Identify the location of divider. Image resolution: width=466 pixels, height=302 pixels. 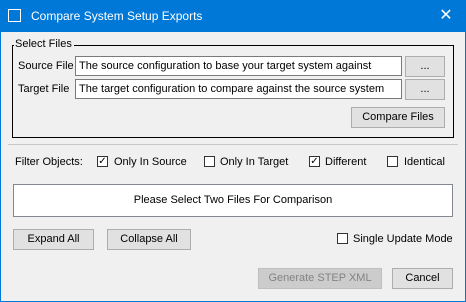
(233, 144).